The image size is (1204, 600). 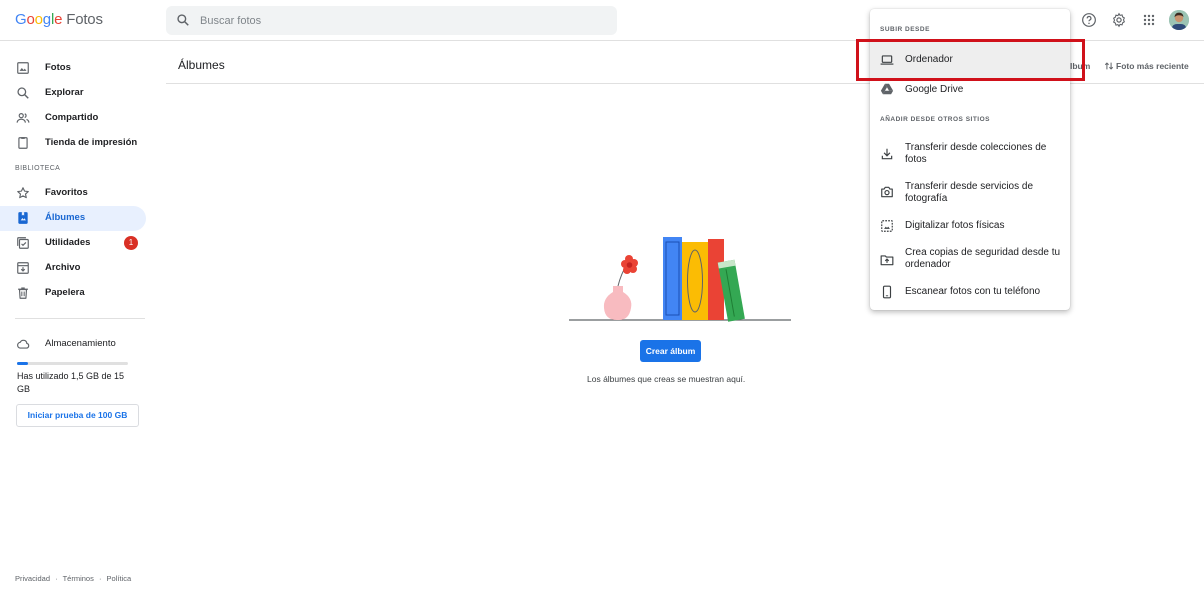 I want to click on sort-button: Foto más reciente, so click(x=1152, y=66).